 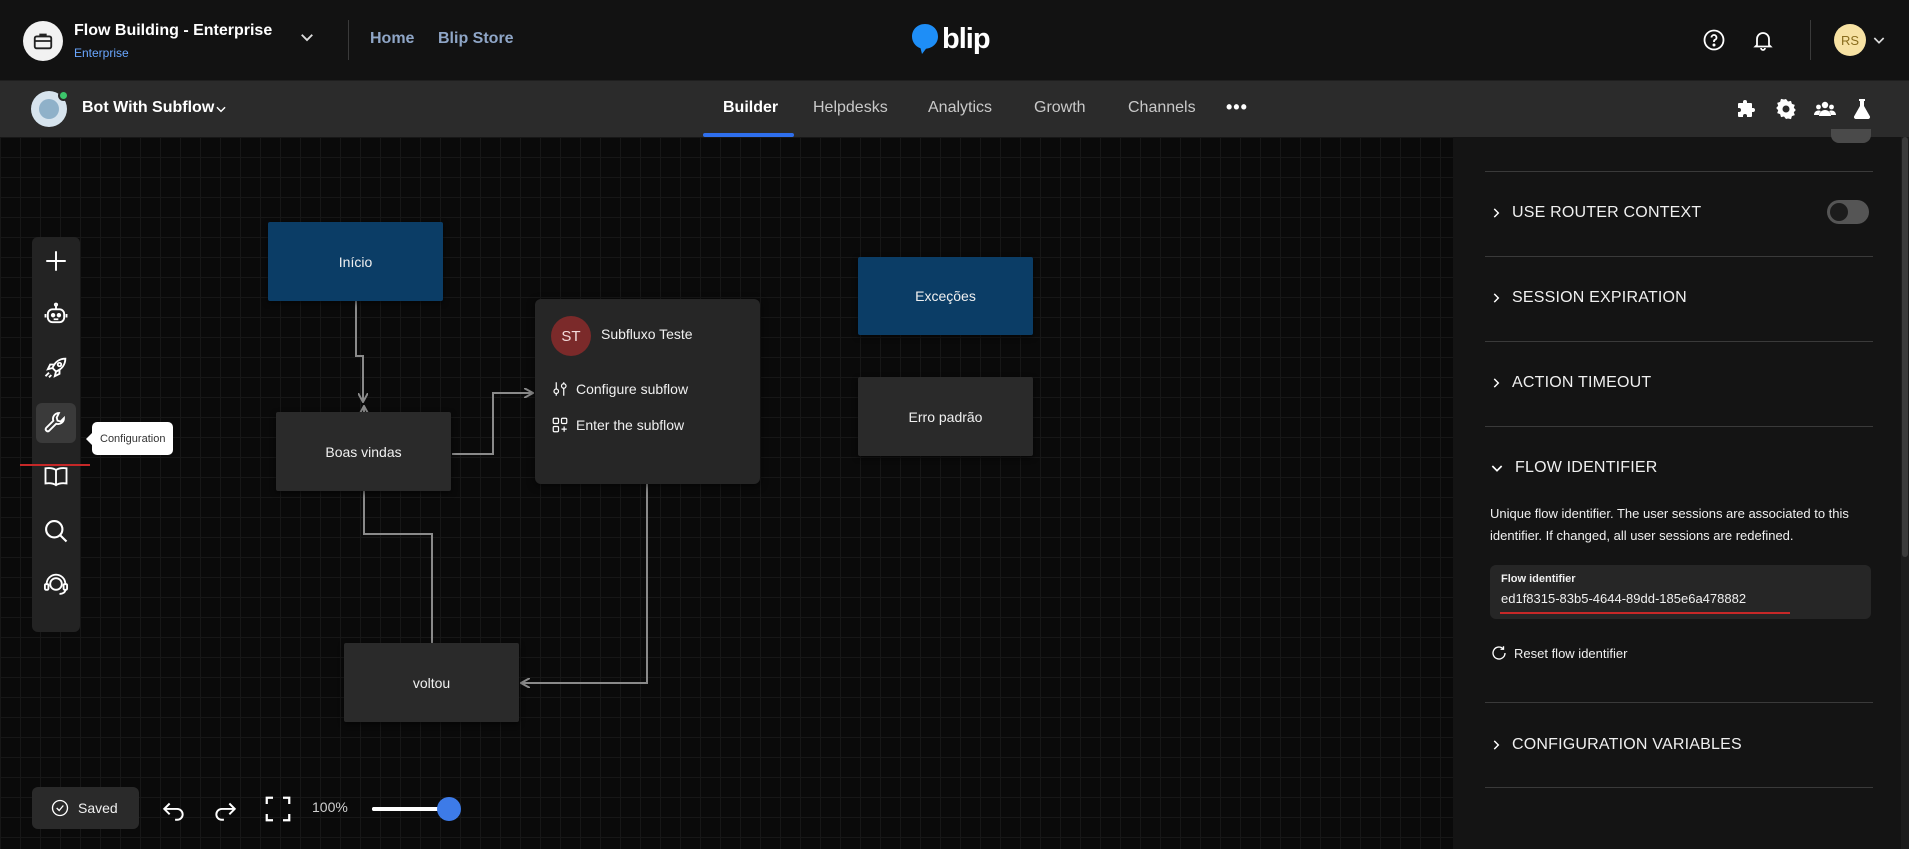 What do you see at coordinates (1825, 109) in the screenshot?
I see `team-icon` at bounding box center [1825, 109].